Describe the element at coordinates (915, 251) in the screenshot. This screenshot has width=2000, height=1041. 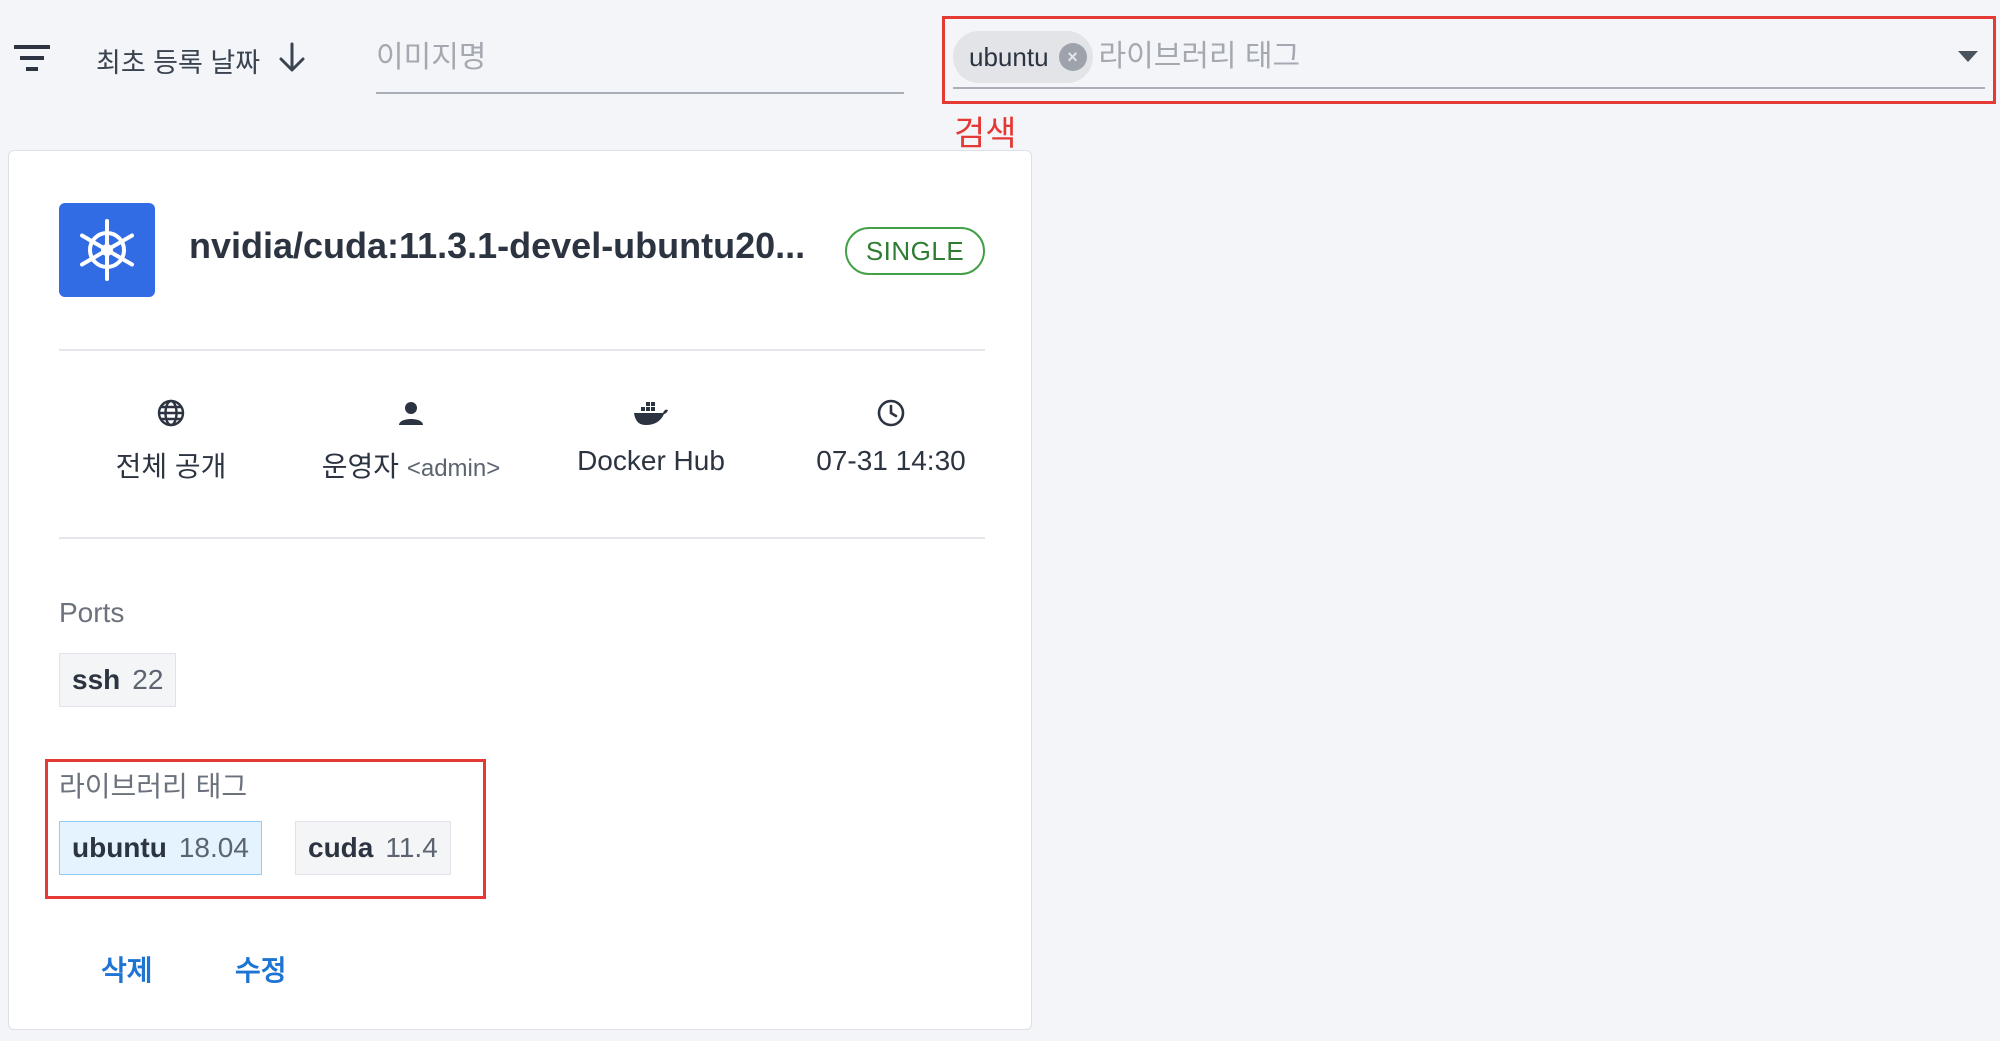
I see `single-badge: SINGLE` at that location.